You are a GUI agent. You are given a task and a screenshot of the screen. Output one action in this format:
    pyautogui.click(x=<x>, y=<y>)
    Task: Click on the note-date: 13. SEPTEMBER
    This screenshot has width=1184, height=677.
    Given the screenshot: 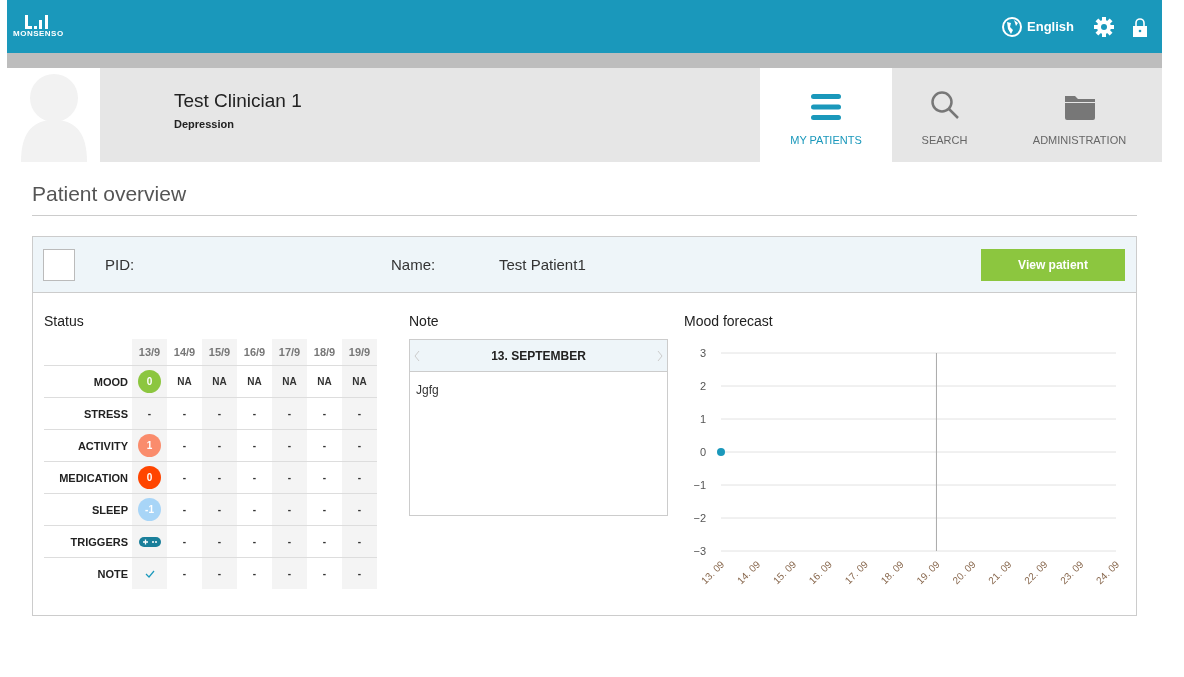 What is the action you would take?
    pyautogui.click(x=538, y=355)
    